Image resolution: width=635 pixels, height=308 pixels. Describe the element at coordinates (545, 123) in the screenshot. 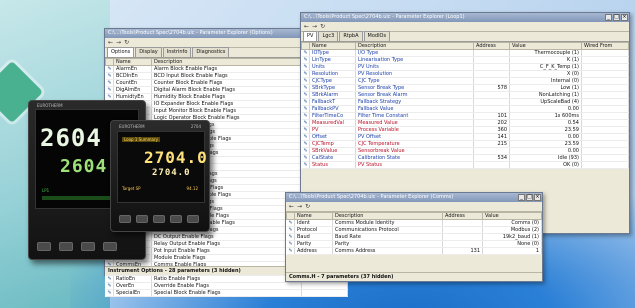

I see `parameter-value: 0.54` at that location.